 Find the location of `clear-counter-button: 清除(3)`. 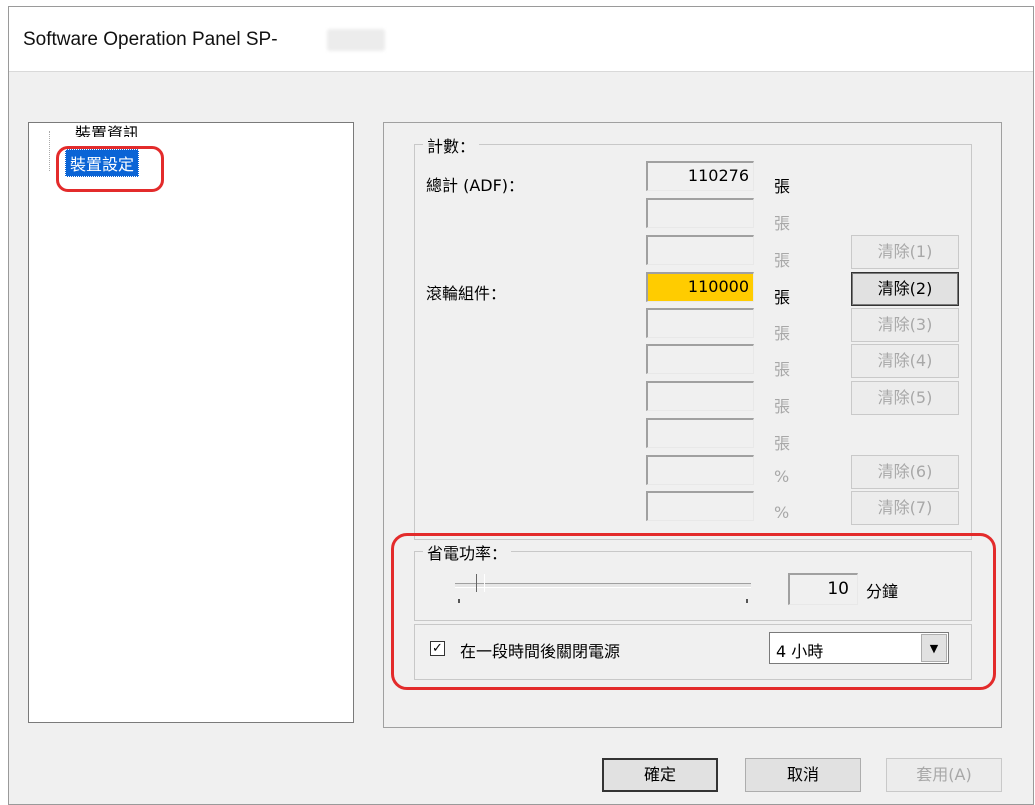

clear-counter-button: 清除(3) is located at coordinates (905, 325).